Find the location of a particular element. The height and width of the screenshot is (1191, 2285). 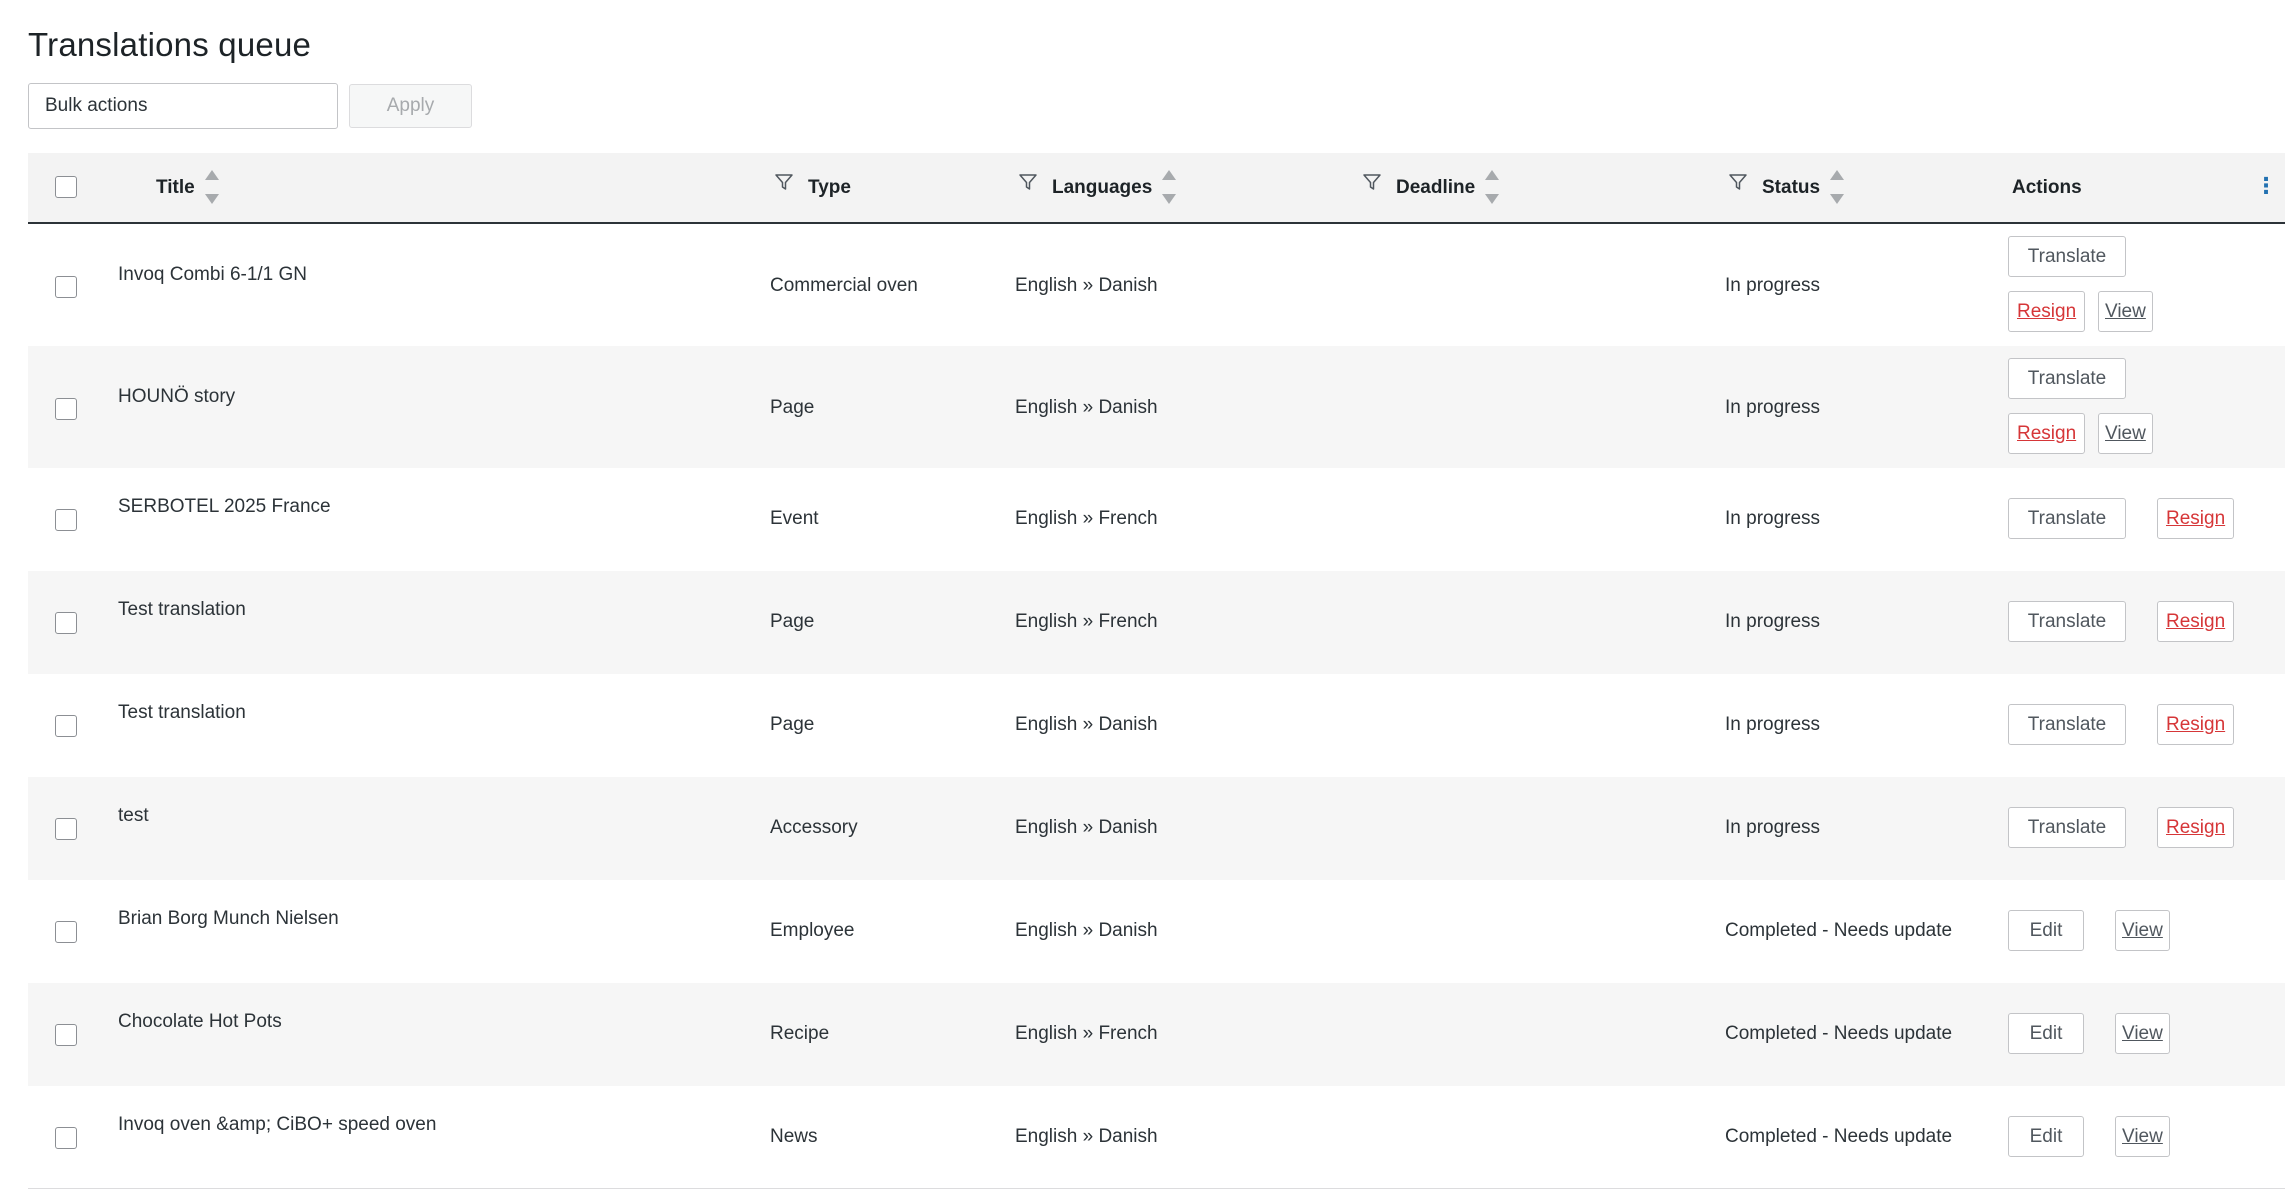

column-type: Type is located at coordinates (812, 187).